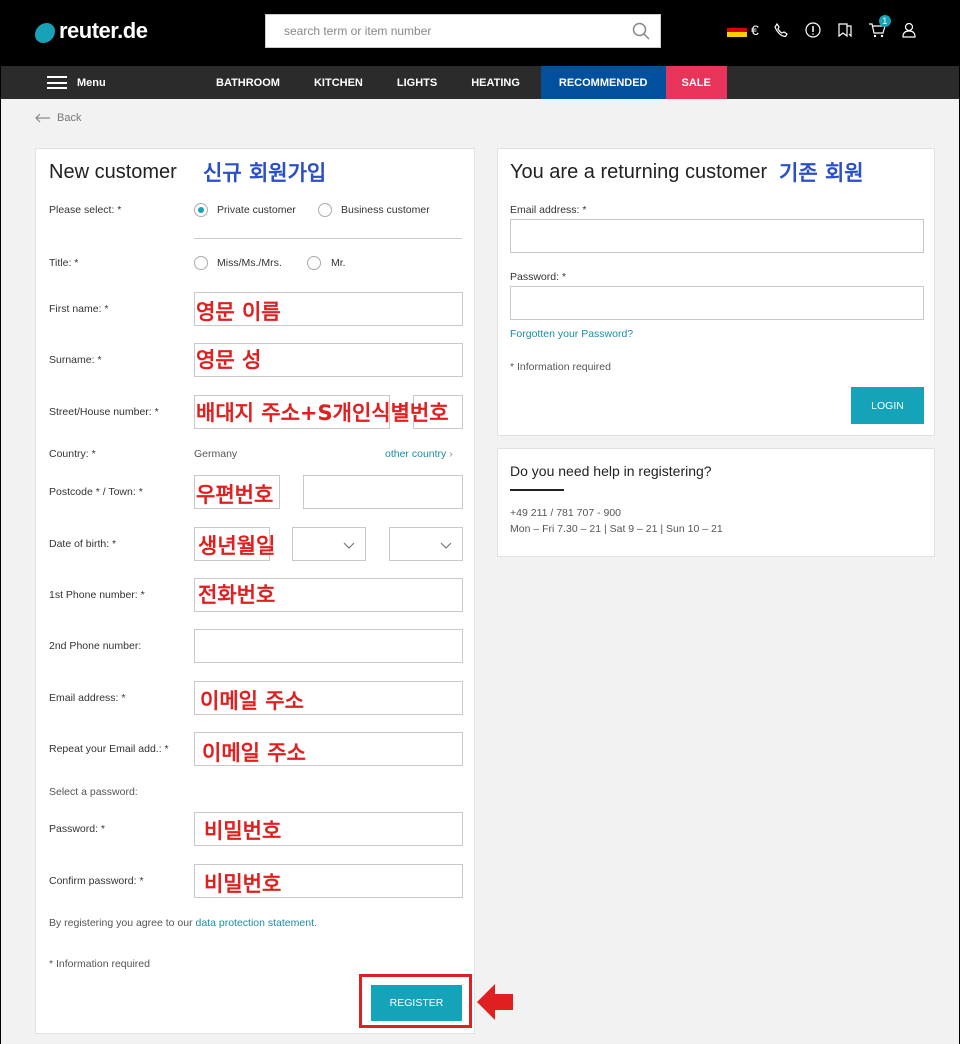  Describe the element at coordinates (237, 595) in the screenshot. I see `phone1-annotation: 전화번호` at that location.